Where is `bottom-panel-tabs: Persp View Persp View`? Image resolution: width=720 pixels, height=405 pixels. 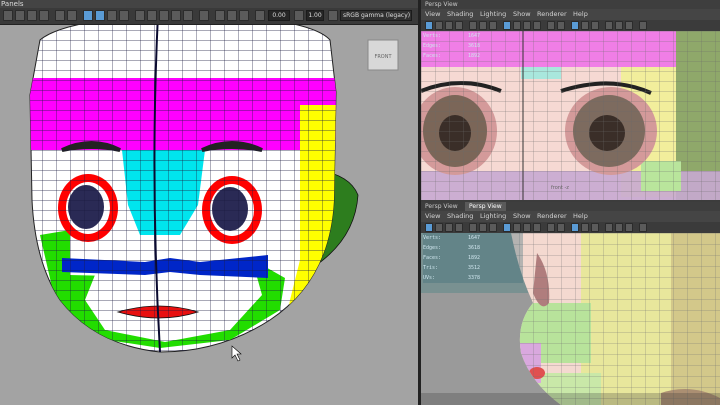
bottom-panel-tabs: Persp View Persp View is located at coordinates (570, 206).